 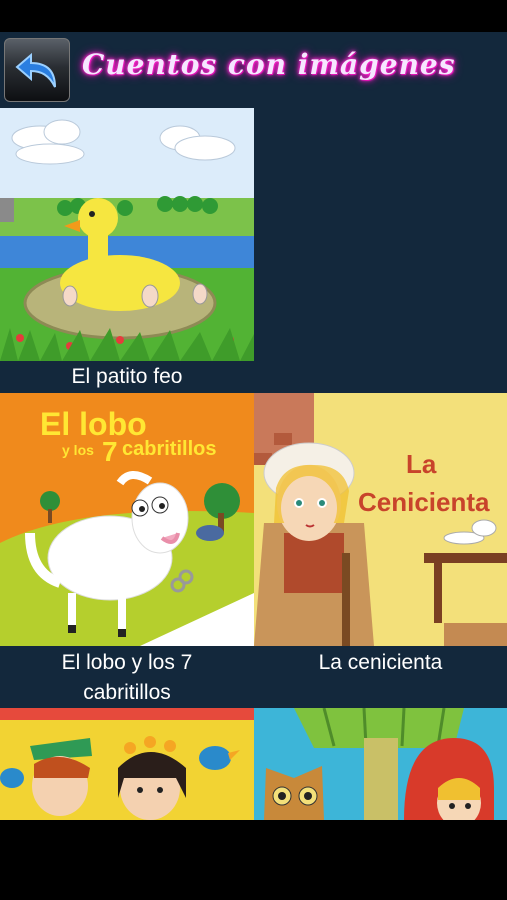 I want to click on patito-feo-cover, so click(x=127, y=234).